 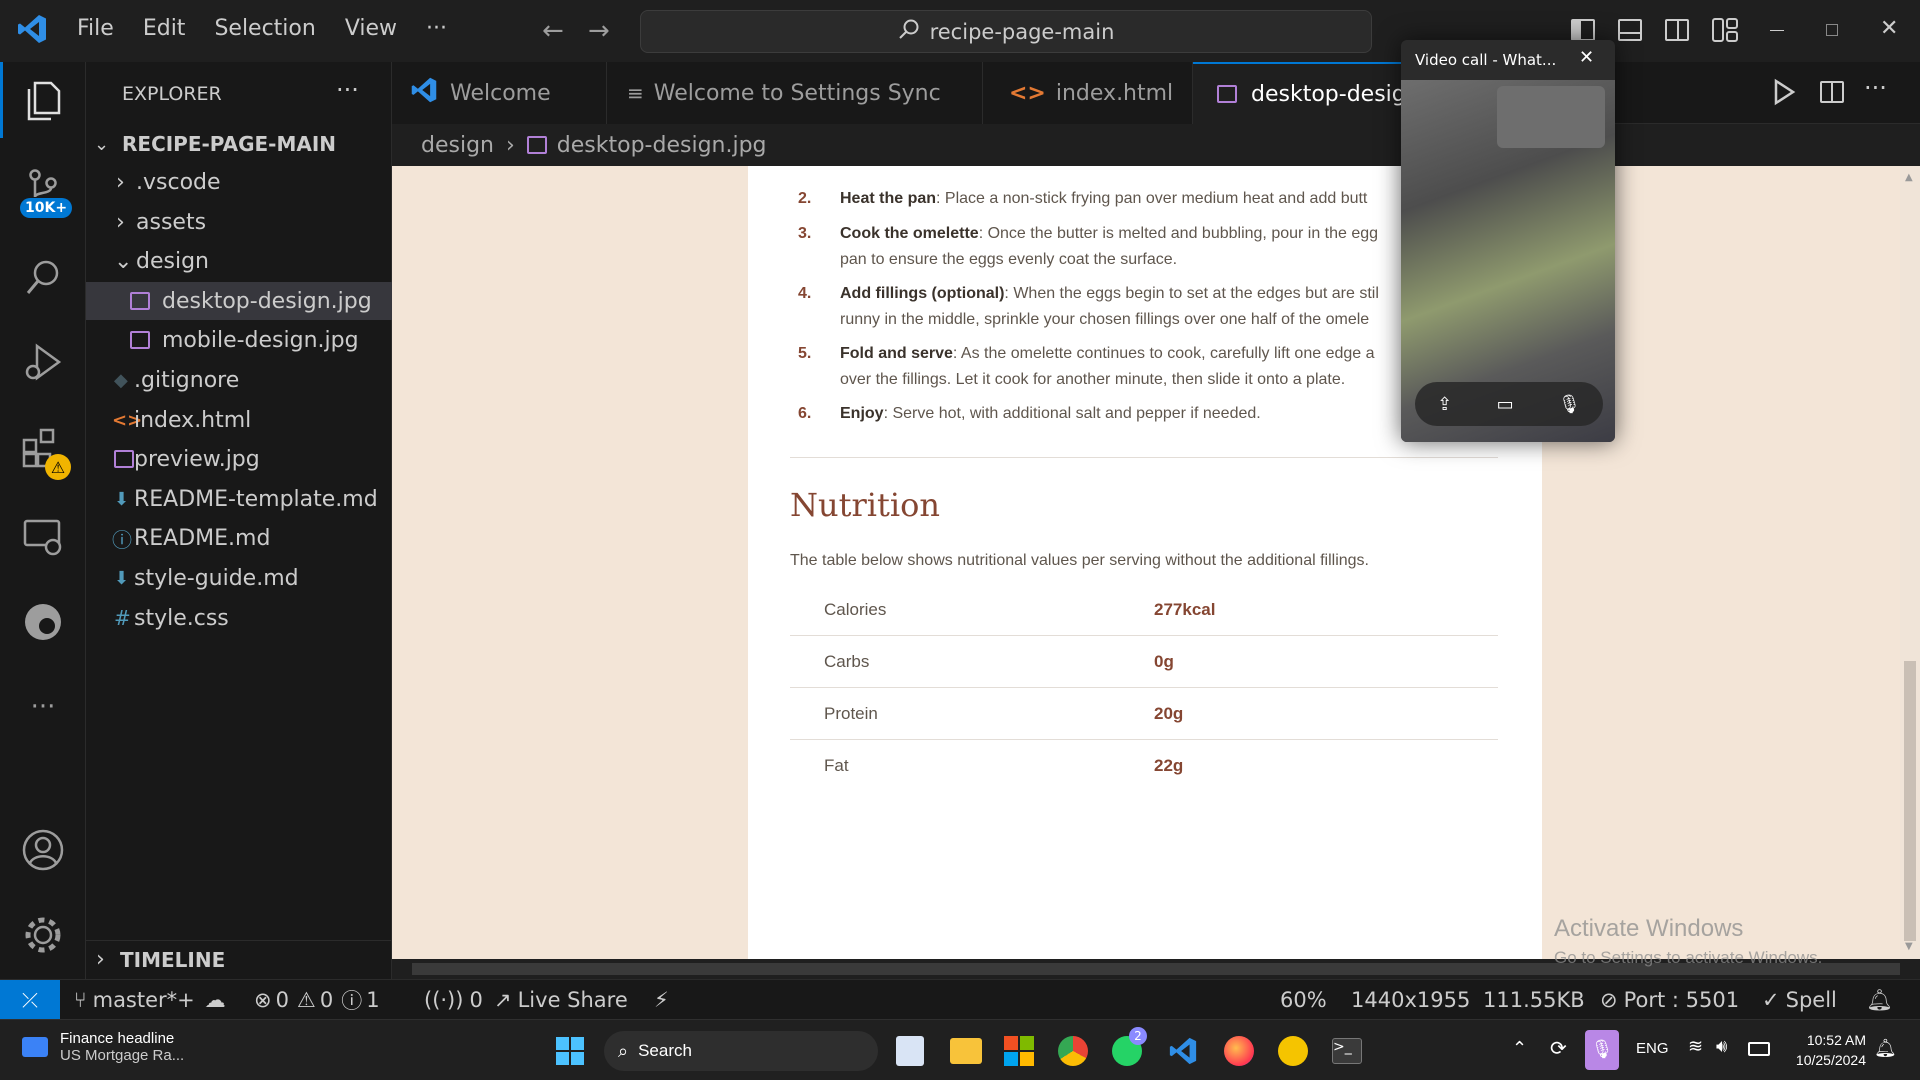 I want to click on file-explorer-icon, so click(x=966, y=1051).